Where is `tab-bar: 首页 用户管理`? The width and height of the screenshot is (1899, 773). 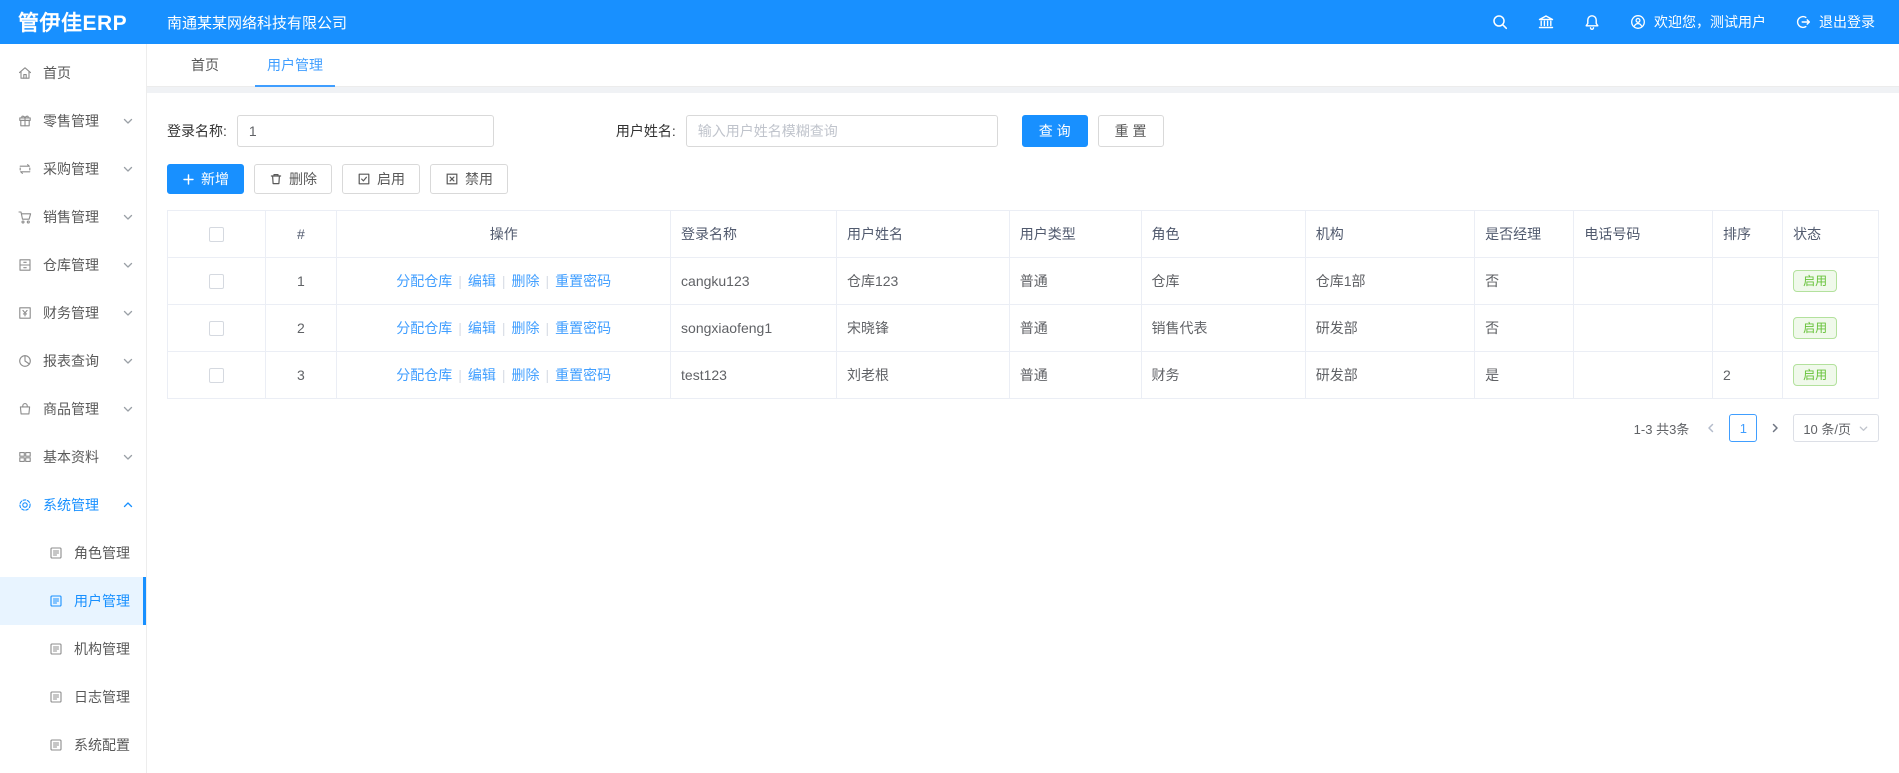
tab-bar: 首页 用户管理 is located at coordinates (1023, 65).